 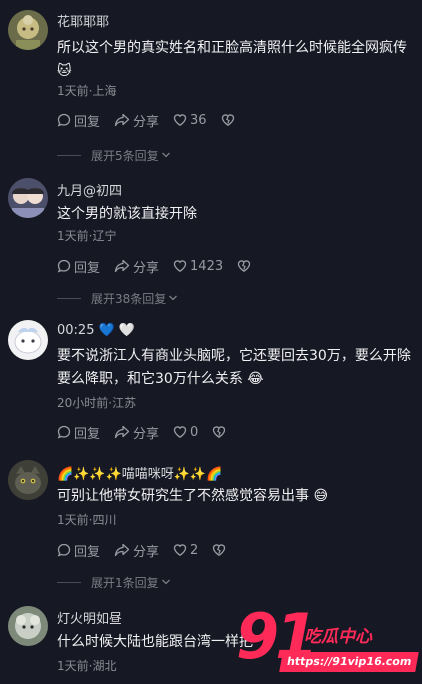 What do you see at coordinates (96, 330) in the screenshot?
I see `username: 00:25 💙 🤍` at bounding box center [96, 330].